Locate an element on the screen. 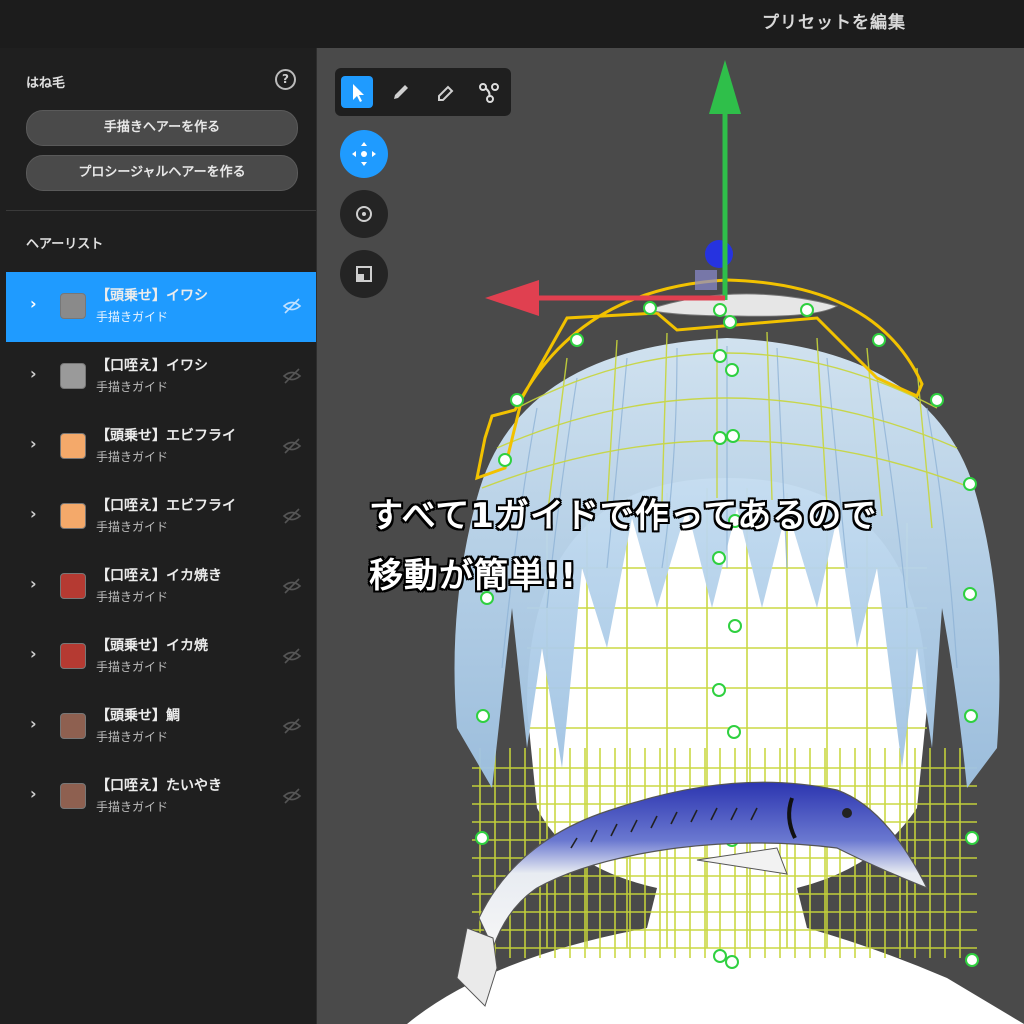 Image resolution: width=1024 pixels, height=1024 pixels. hair-list-title: ヘアーリスト is located at coordinates (65, 244).